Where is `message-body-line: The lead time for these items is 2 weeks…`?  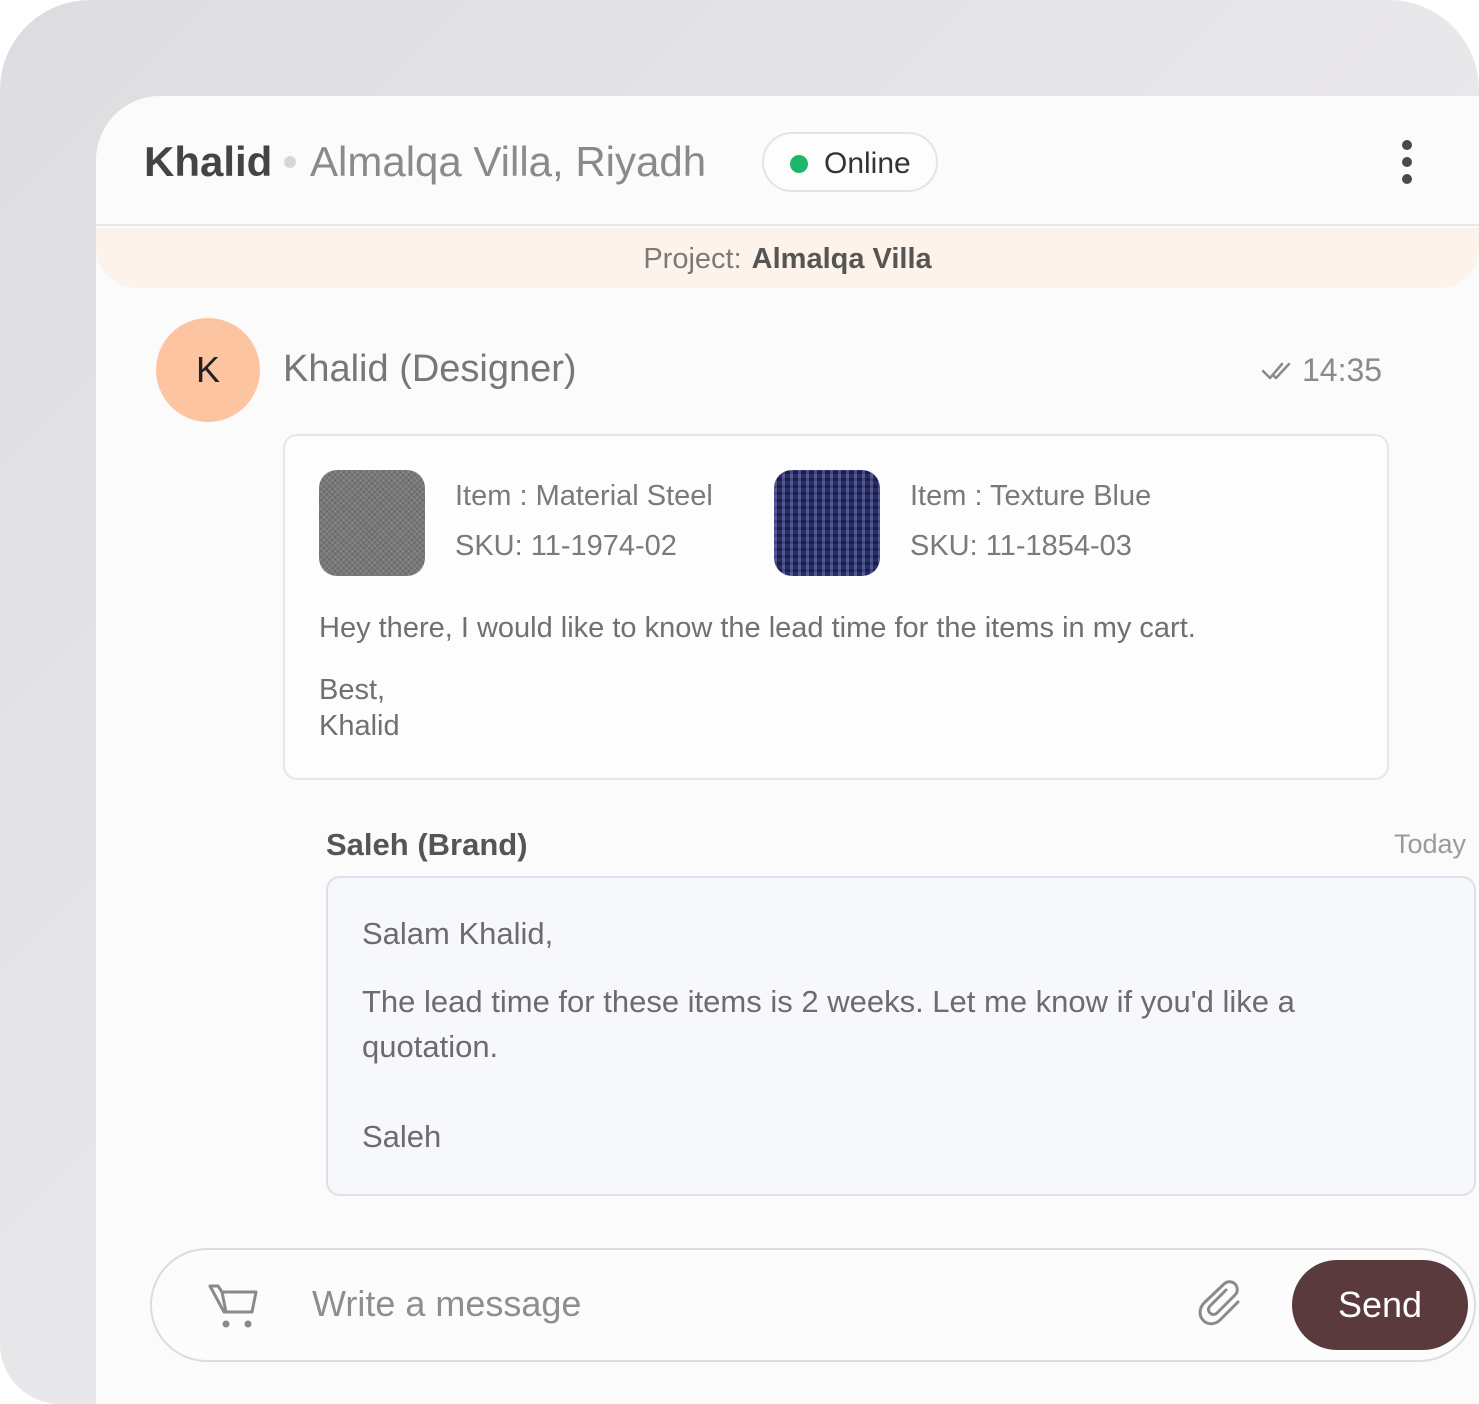 message-body-line: The lead time for these items is 2 weeks… is located at coordinates (828, 1001).